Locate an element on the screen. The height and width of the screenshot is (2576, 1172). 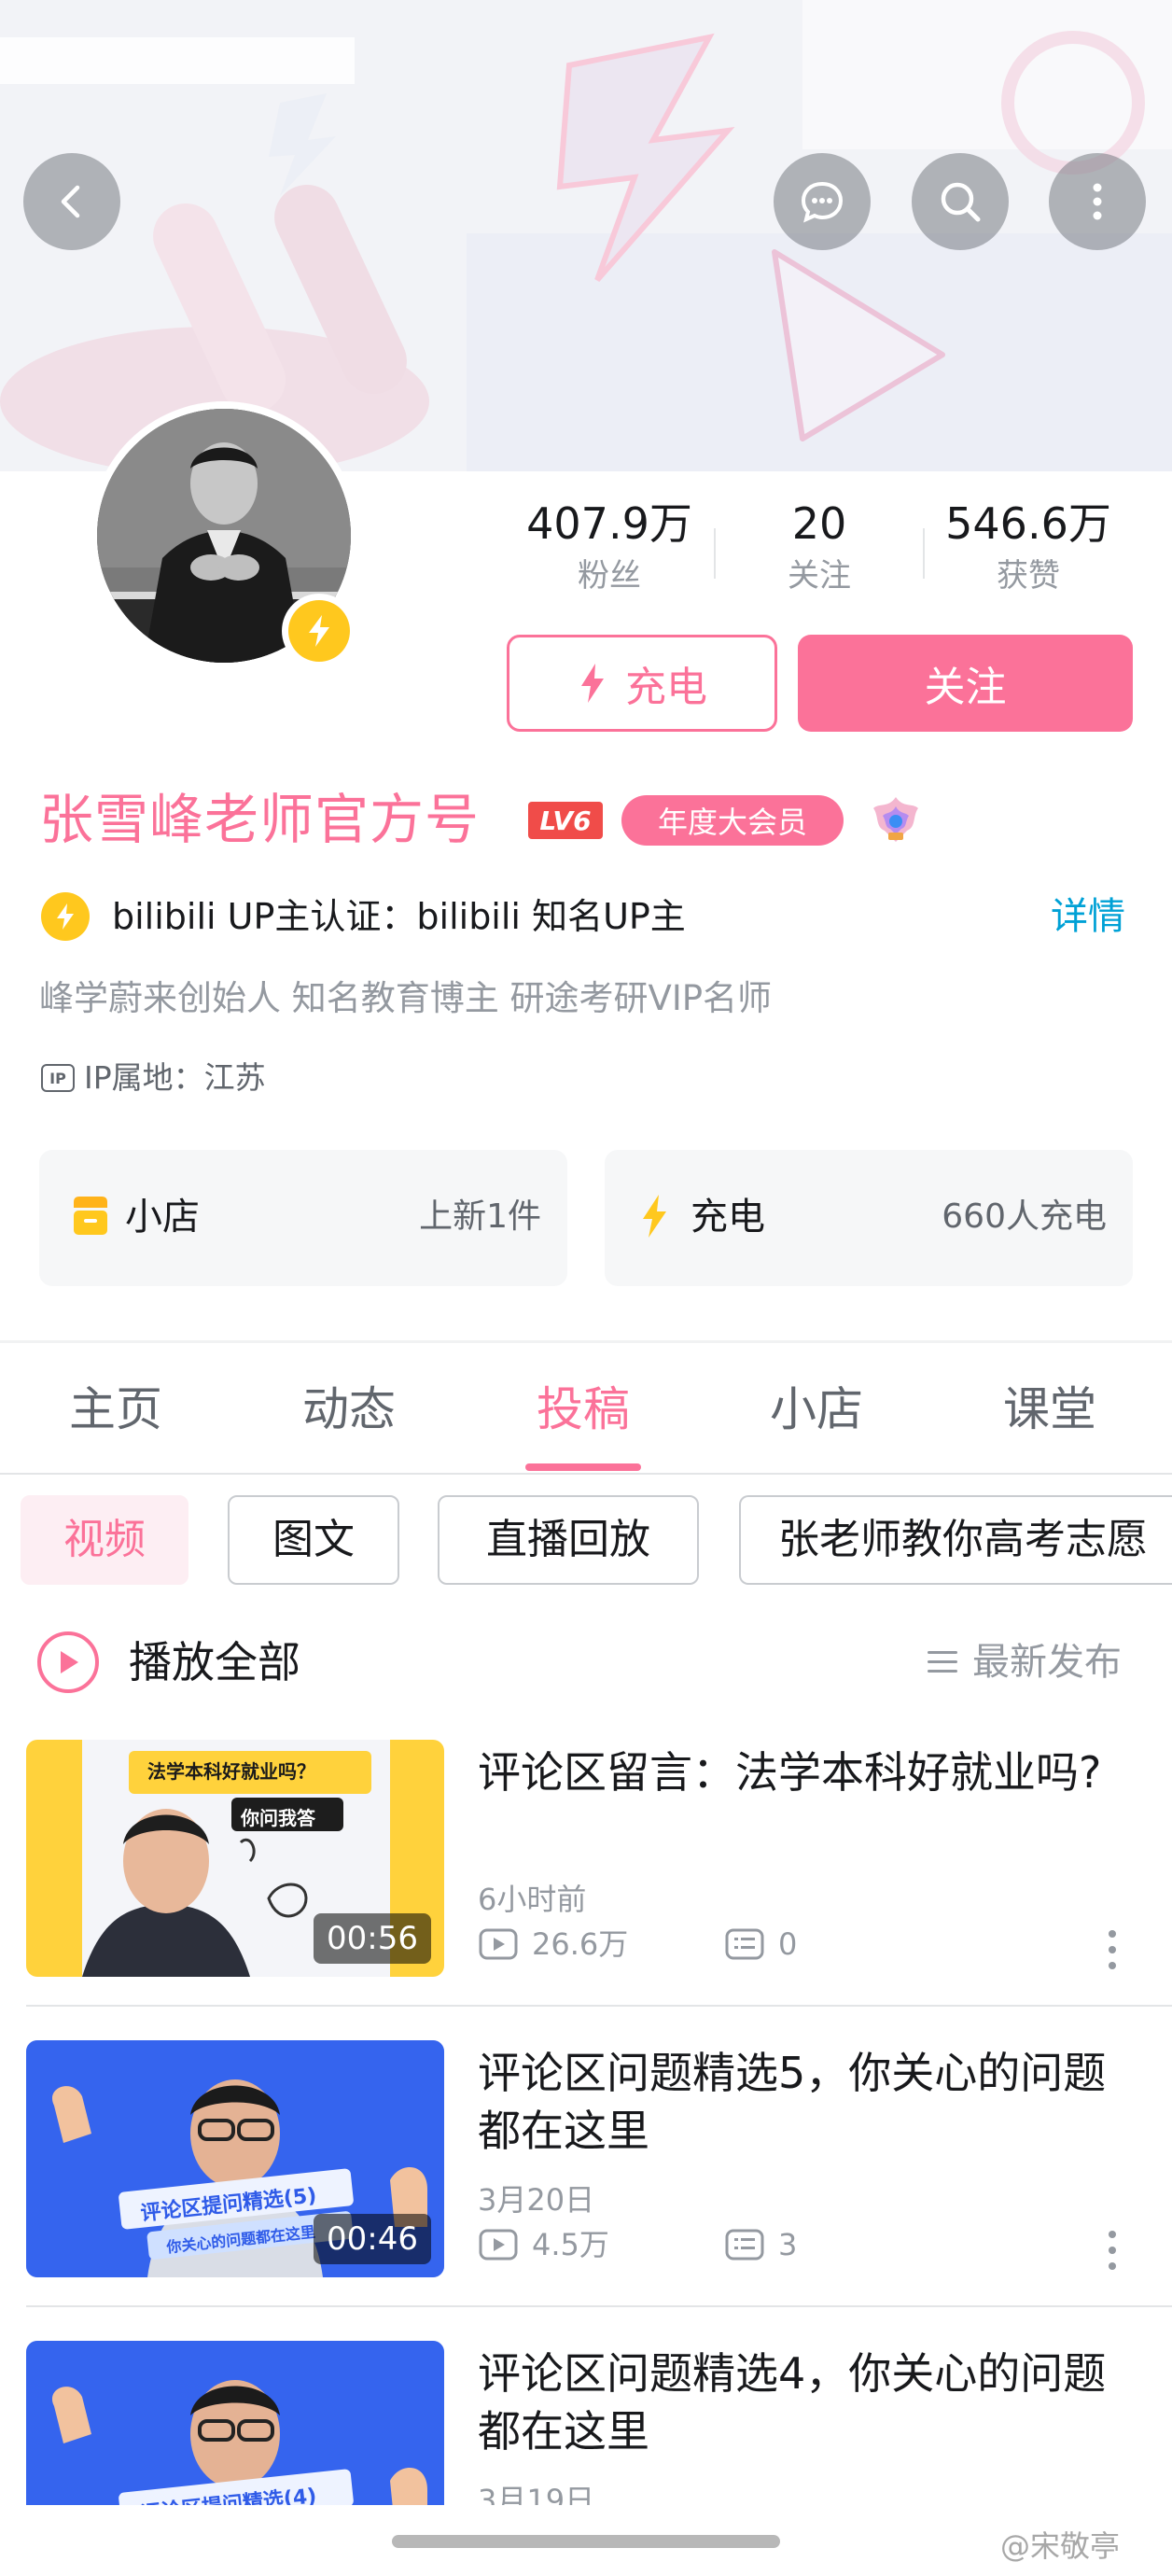
stat-likes-label: 获赞 is located at coordinates (1028, 576).